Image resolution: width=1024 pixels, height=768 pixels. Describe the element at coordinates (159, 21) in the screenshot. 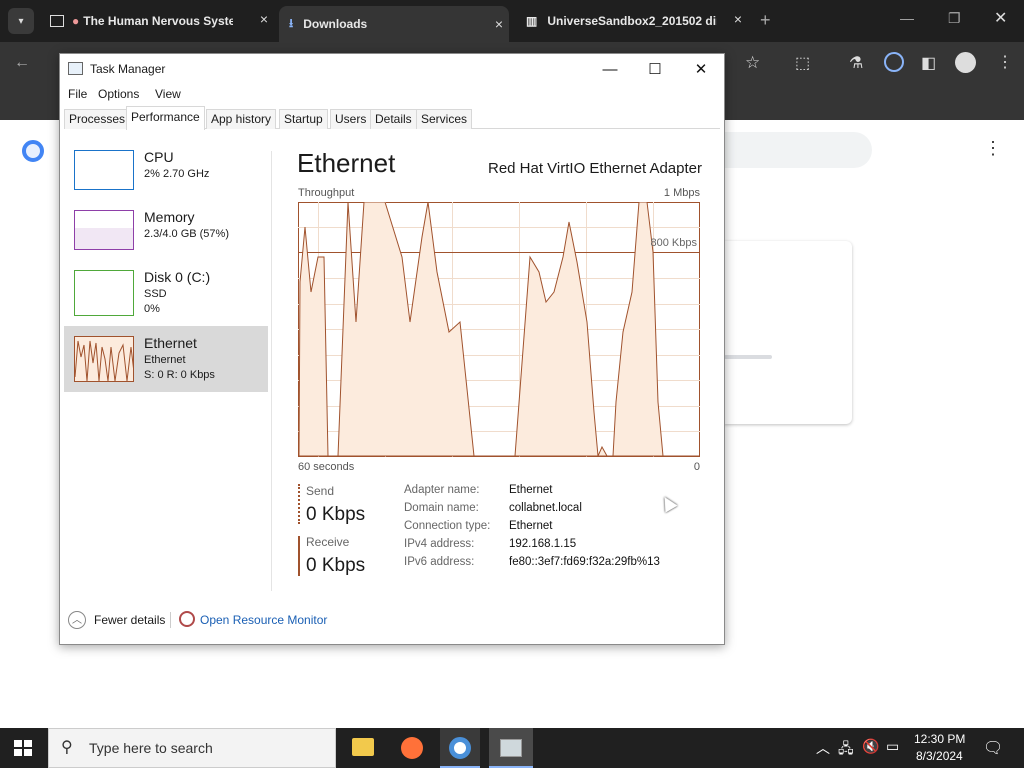

I see `tab-nervous-system: ● The Human Nervous System ×` at that location.